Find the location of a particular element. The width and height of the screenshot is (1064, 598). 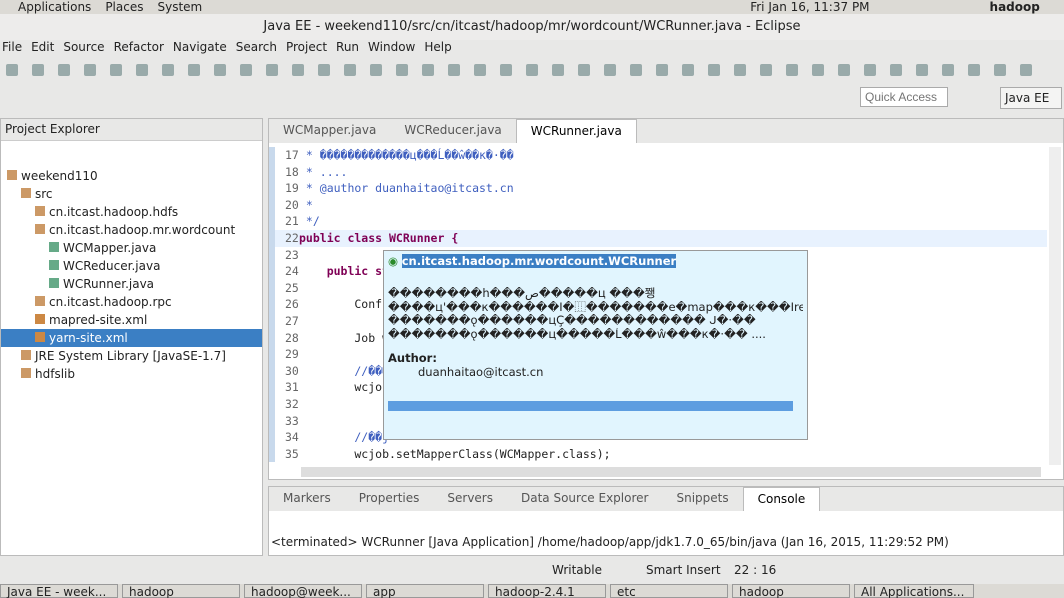

tree-item-label: JRE System Library [JavaSE-1.7] is located at coordinates (130, 356).